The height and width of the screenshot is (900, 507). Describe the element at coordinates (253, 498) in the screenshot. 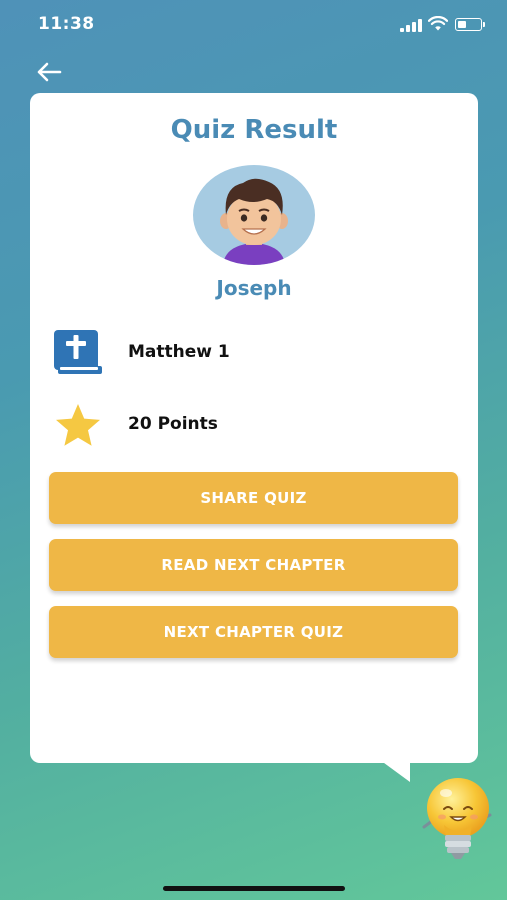

I see `share-quiz-button: SHARE QUIZ` at that location.